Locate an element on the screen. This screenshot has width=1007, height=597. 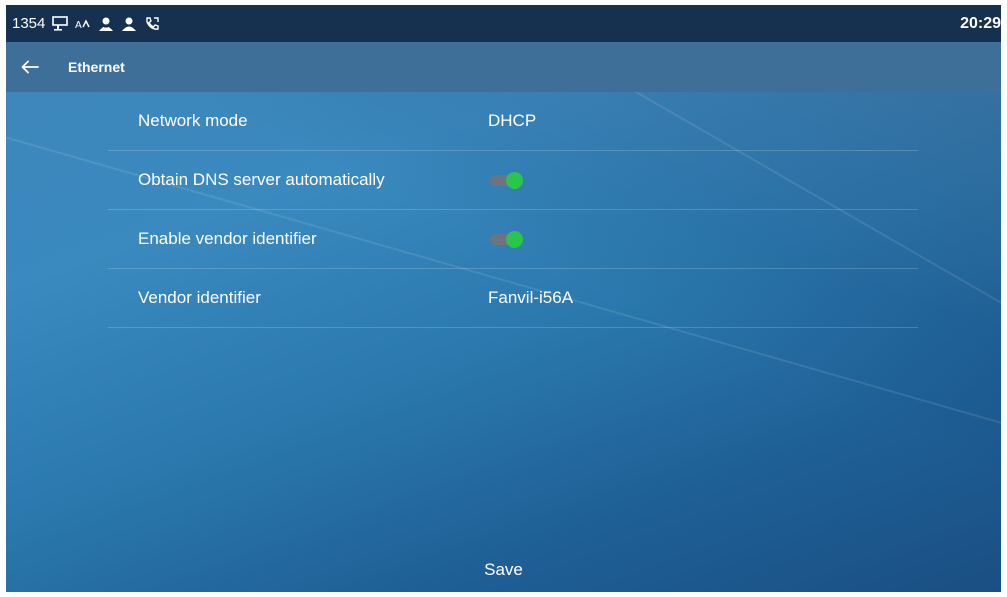
setting-label: Obtain DNS server automatically is located at coordinates (261, 179).